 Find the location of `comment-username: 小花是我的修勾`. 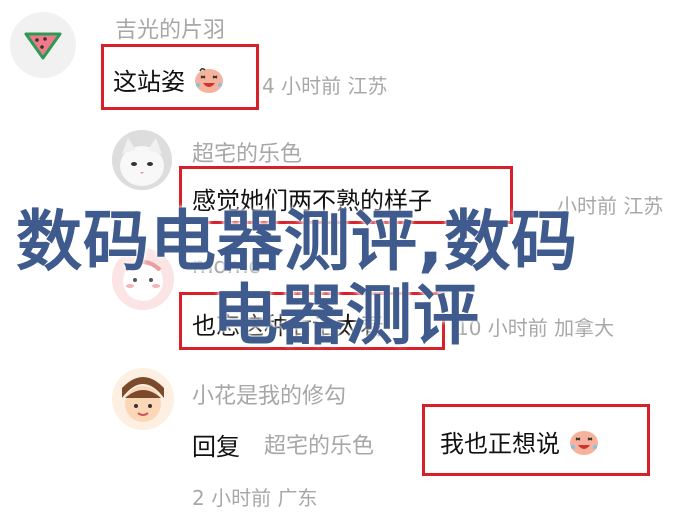

comment-username: 小花是我的修勾 is located at coordinates (269, 394).